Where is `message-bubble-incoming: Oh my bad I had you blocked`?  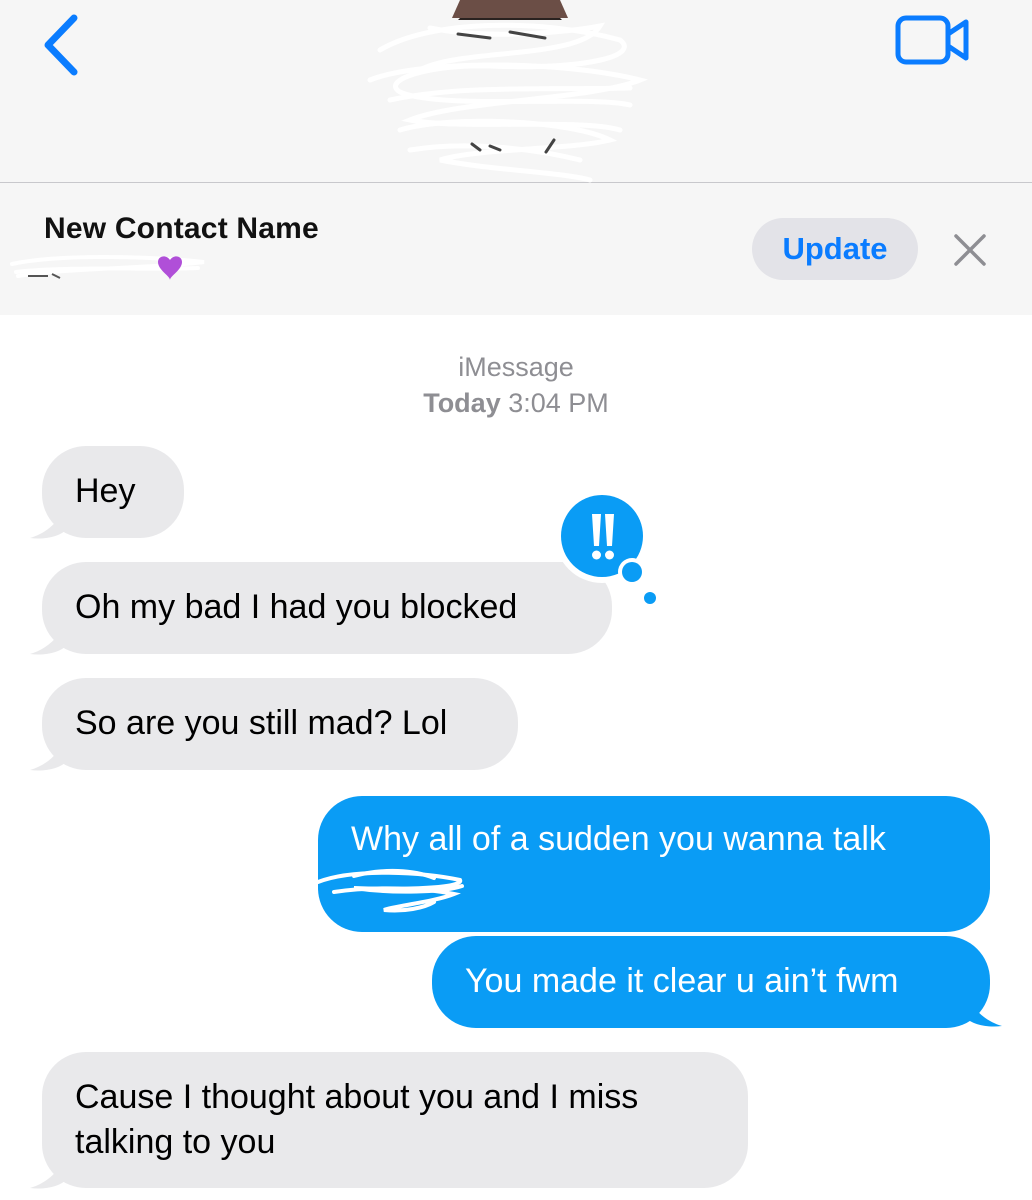 message-bubble-incoming: Oh my bad I had you blocked is located at coordinates (327, 608).